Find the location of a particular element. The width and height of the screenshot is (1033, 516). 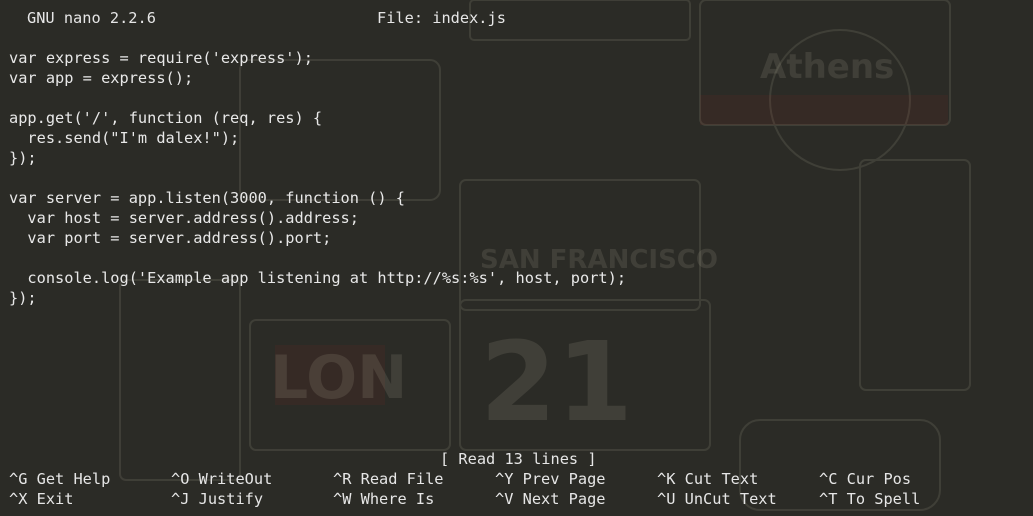

code-line: var express = require('express'); is located at coordinates (161, 58).